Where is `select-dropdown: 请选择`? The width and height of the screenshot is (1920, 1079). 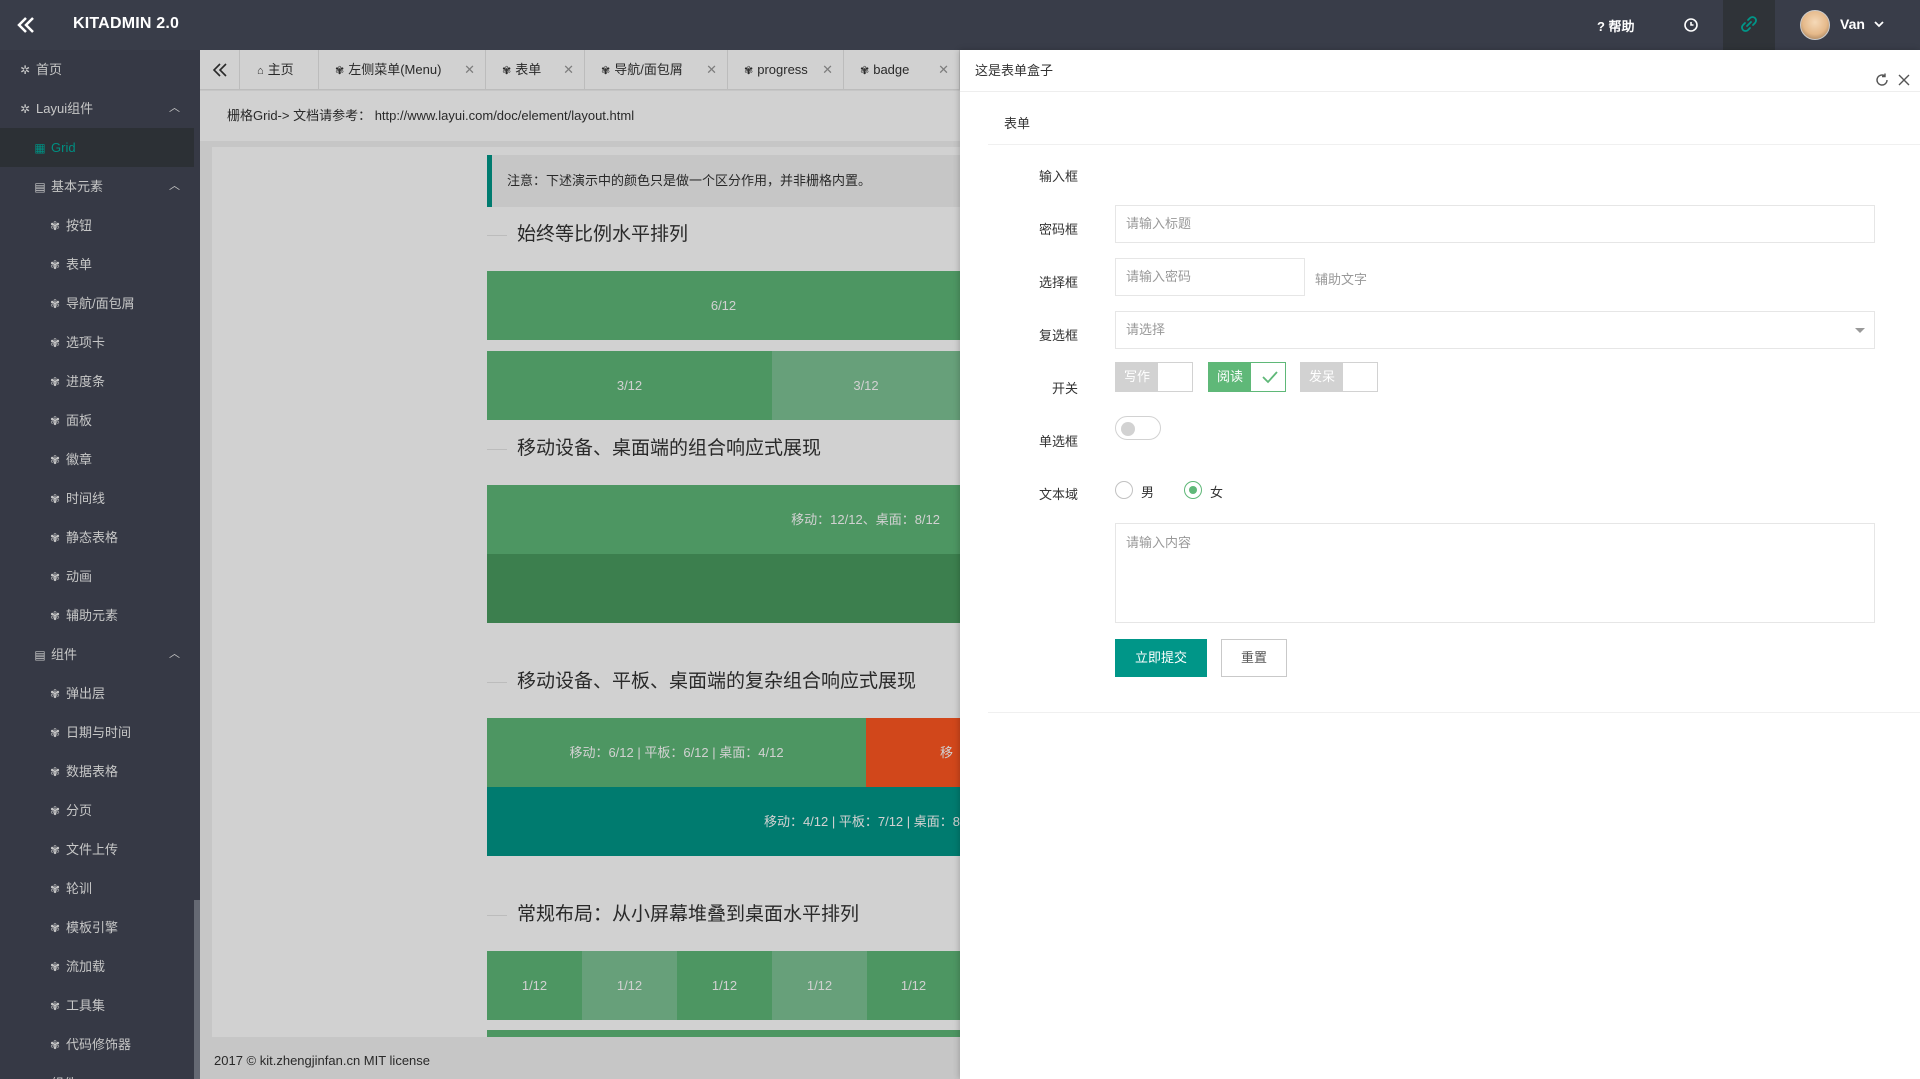 select-dropdown: 请选择 is located at coordinates (1495, 330).